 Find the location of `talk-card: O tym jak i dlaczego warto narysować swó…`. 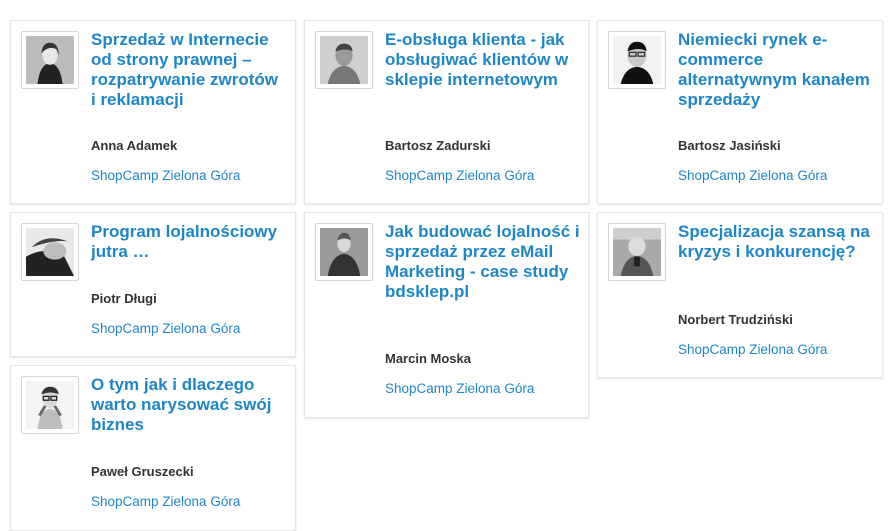

talk-card: O tym jak i dlaczego warto narysować swó… is located at coordinates (153, 448).